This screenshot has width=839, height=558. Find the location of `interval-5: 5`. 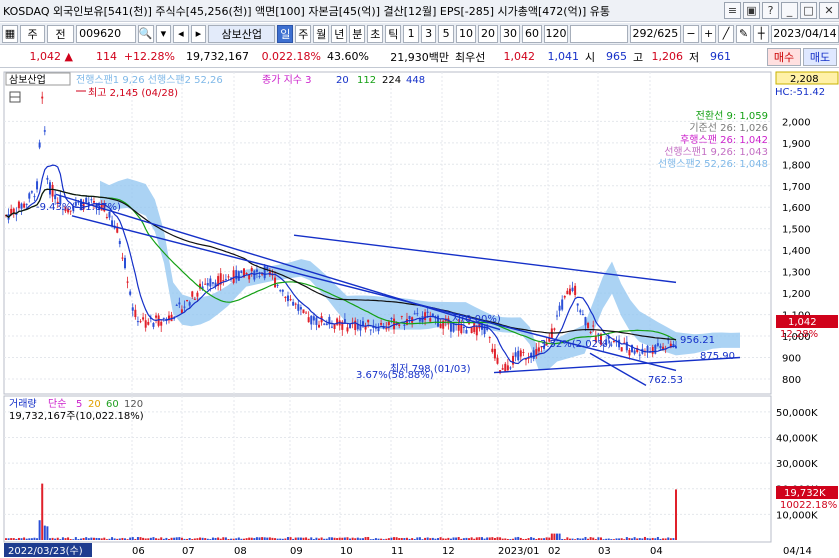

interval-5: 5 is located at coordinates (446, 33).